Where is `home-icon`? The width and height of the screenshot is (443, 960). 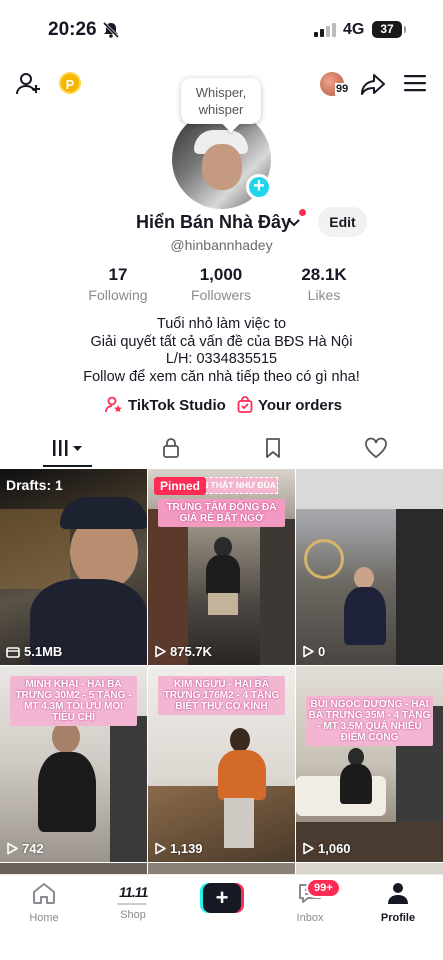 home-icon is located at coordinates (44, 893).